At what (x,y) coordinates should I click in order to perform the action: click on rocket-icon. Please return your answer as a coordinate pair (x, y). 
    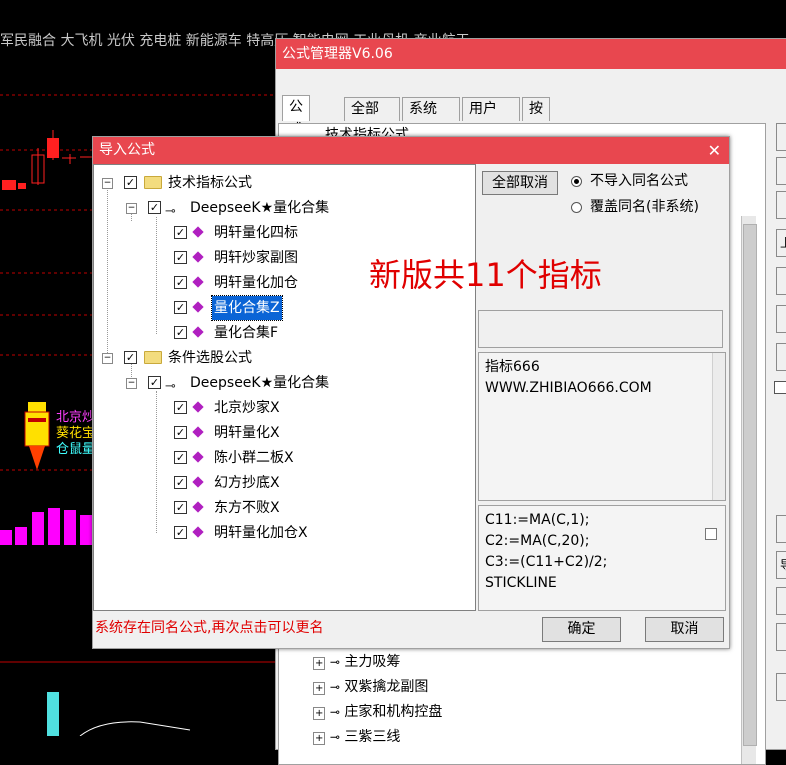
    Looking at the image, I should click on (37, 436).